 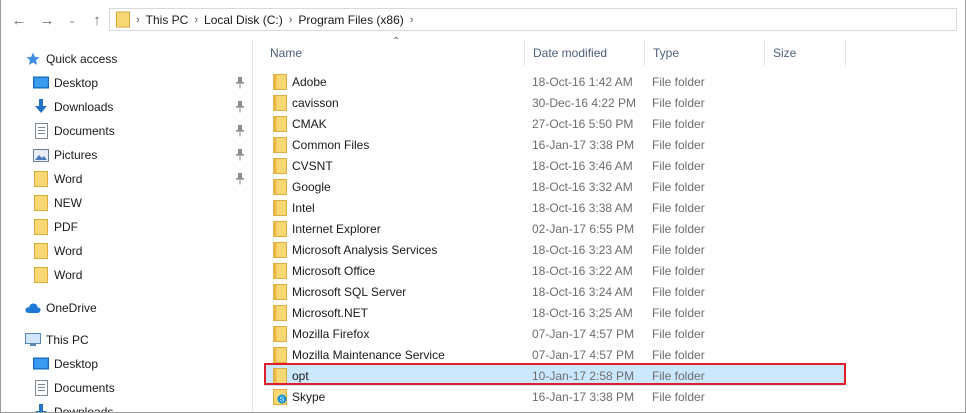 I want to click on file-name: Microsoft Analysis Services, so click(x=365, y=249).